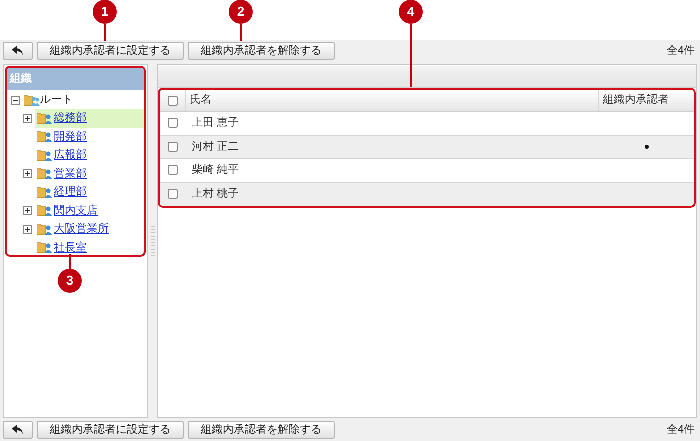 This screenshot has height=441, width=700. What do you see at coordinates (75, 79) in the screenshot?
I see `panel-header: 組織` at bounding box center [75, 79].